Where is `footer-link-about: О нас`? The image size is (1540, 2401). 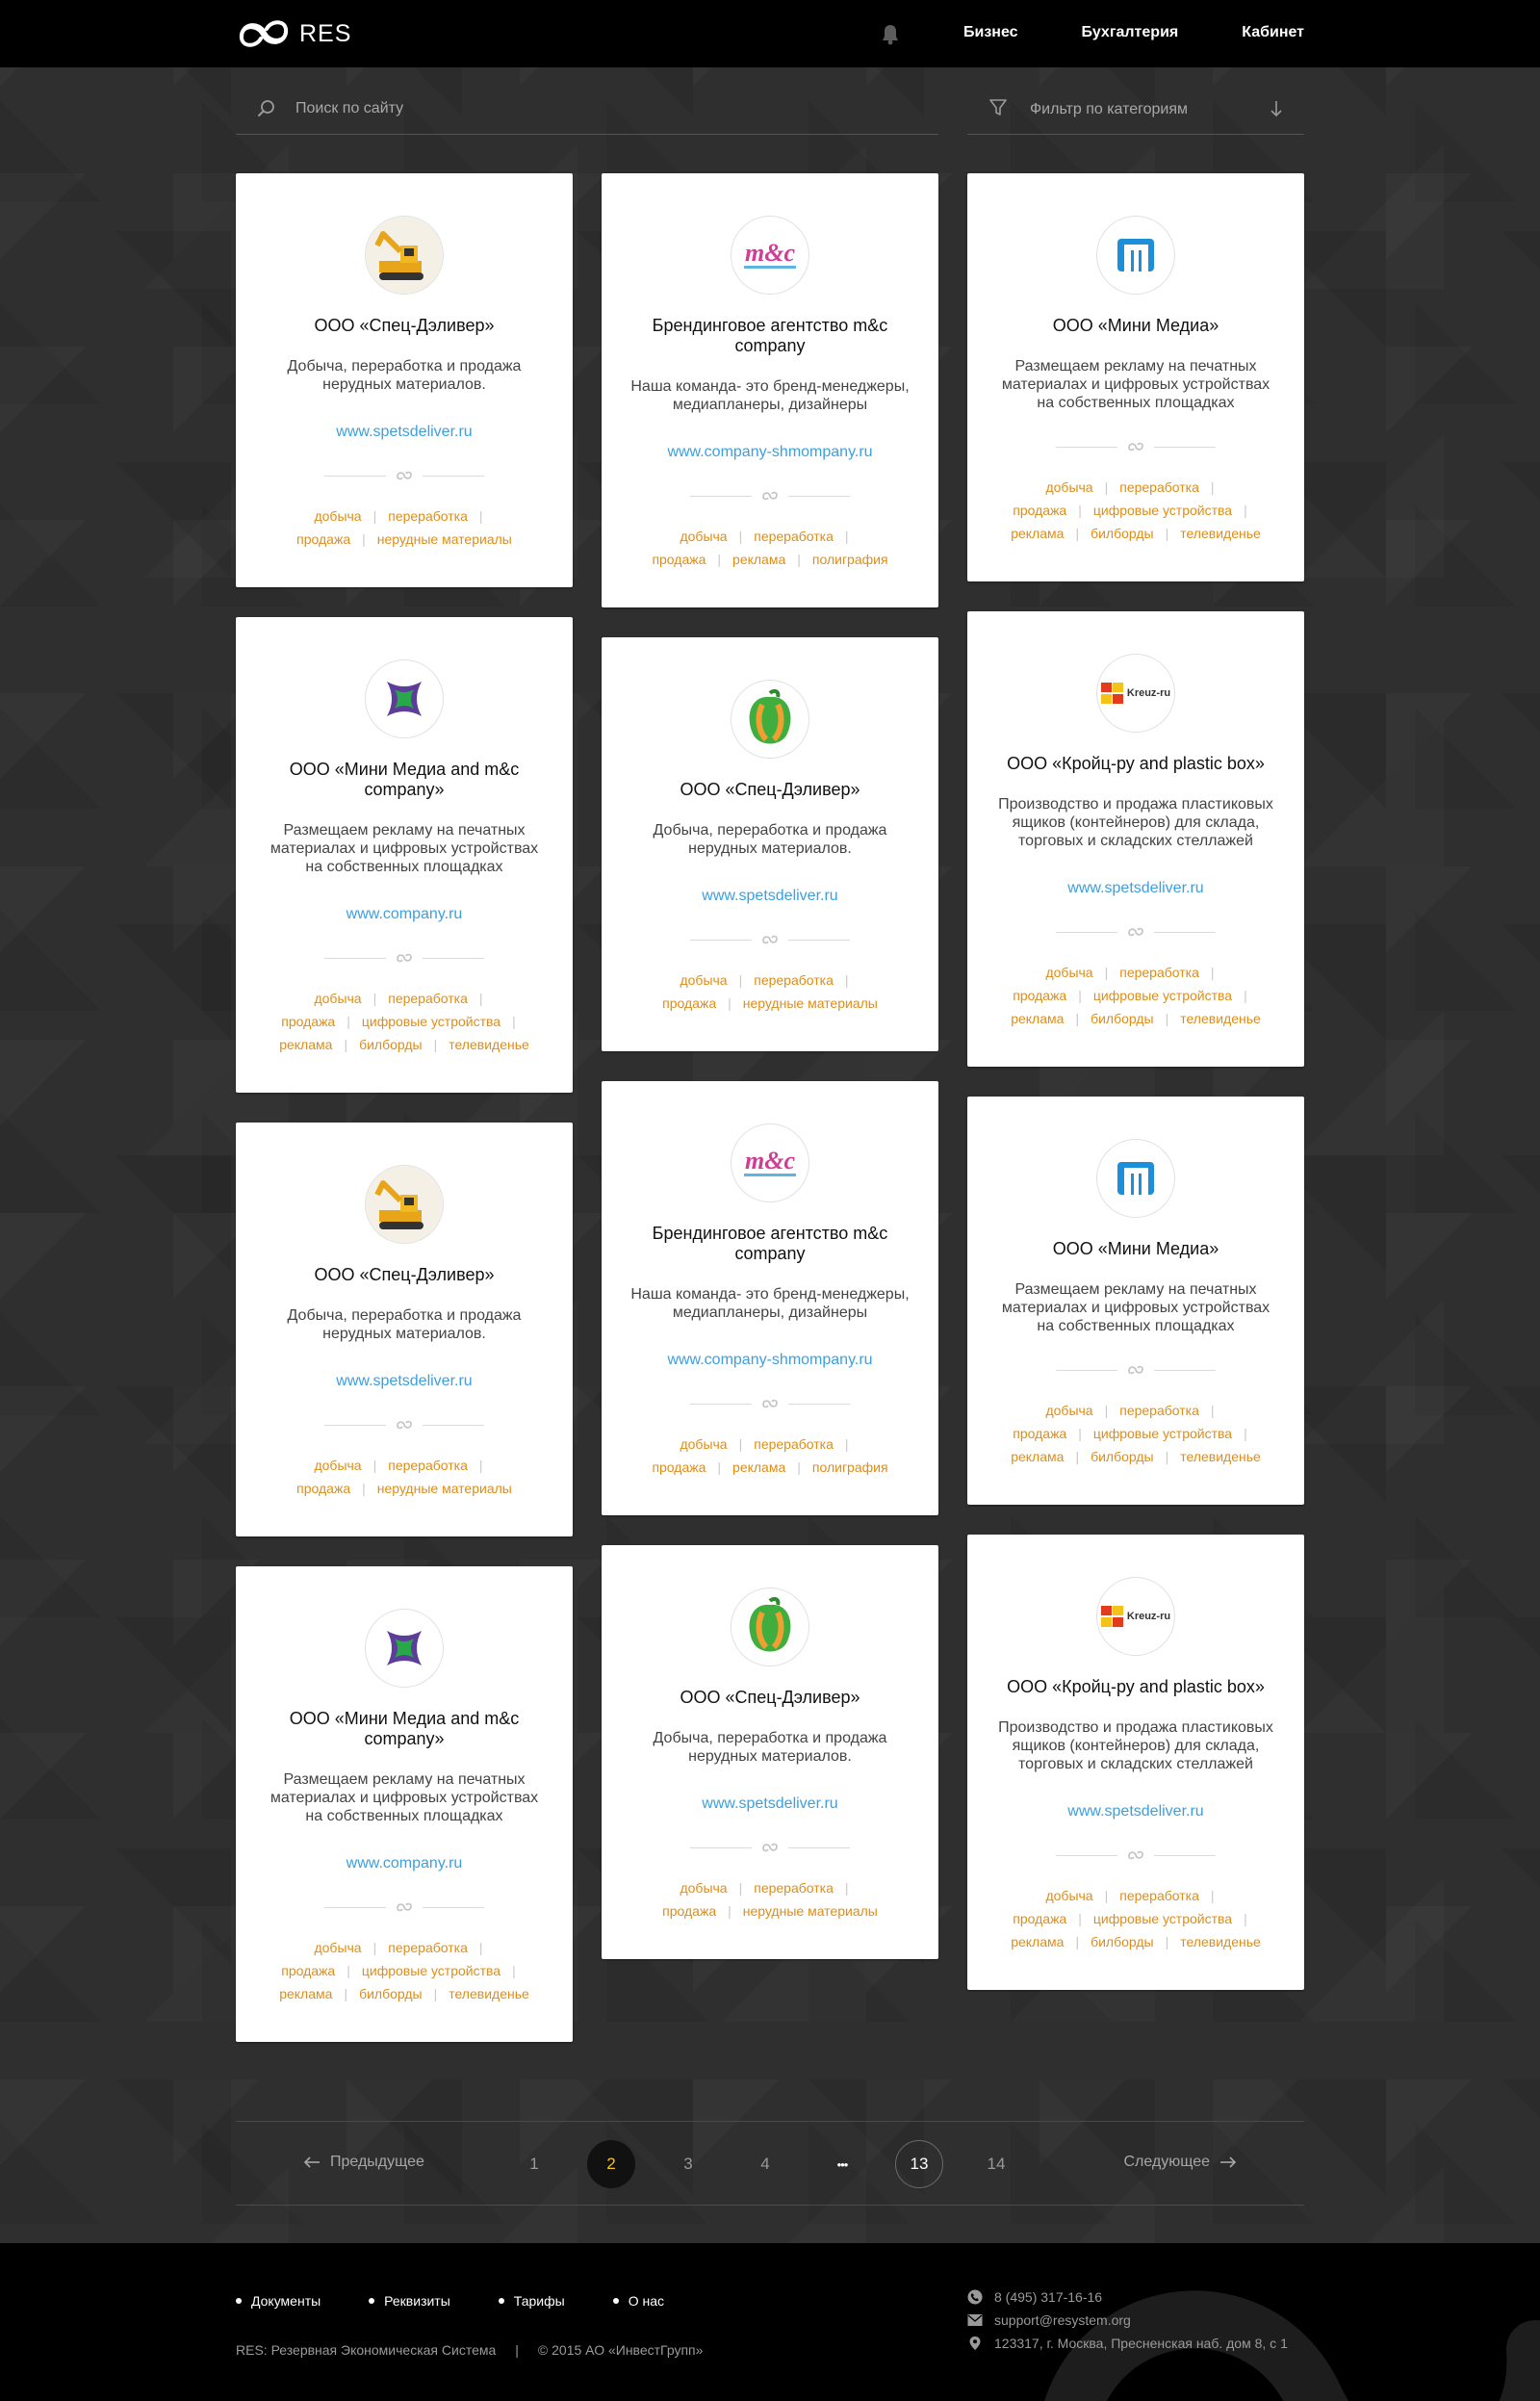 footer-link-about: О нас is located at coordinates (638, 2301).